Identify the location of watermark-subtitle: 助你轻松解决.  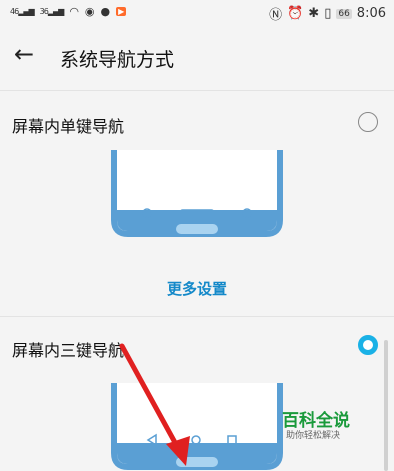
(313, 436).